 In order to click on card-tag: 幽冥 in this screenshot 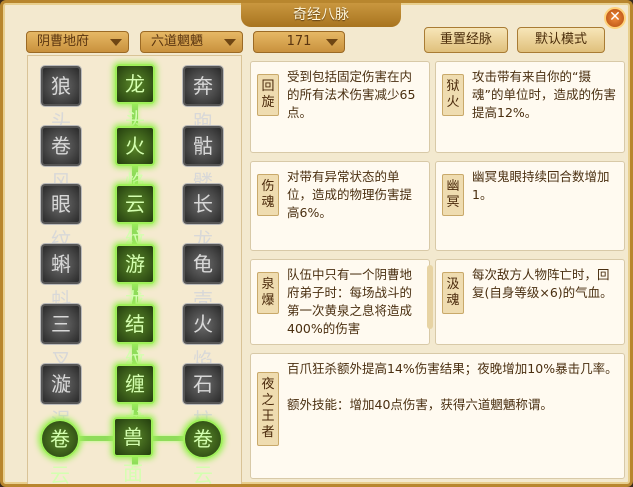, I will do `click(453, 195)`.